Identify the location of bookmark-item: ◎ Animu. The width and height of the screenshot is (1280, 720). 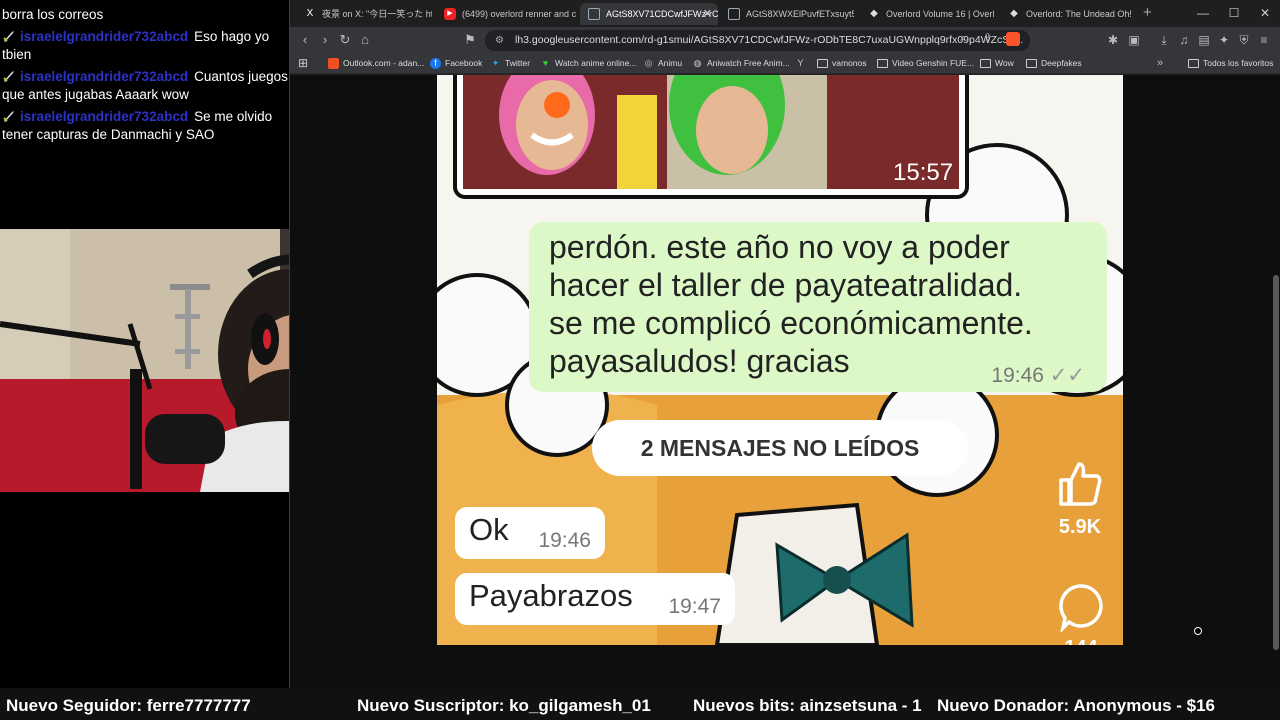
(663, 63).